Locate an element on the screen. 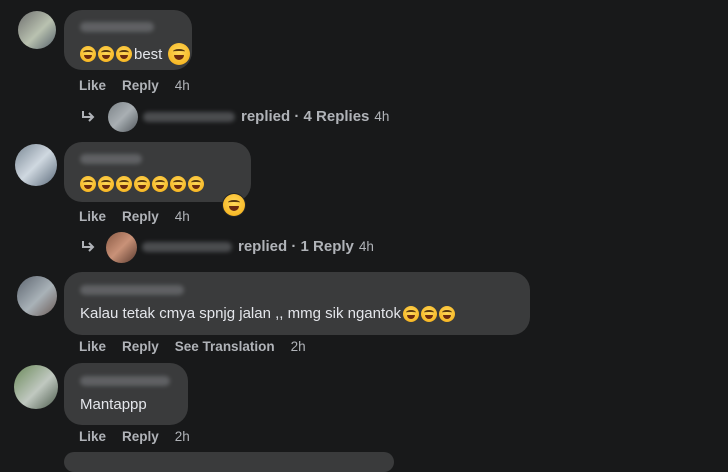  view-replies-link: replied · 4 Replies 4h is located at coordinates (266, 116).